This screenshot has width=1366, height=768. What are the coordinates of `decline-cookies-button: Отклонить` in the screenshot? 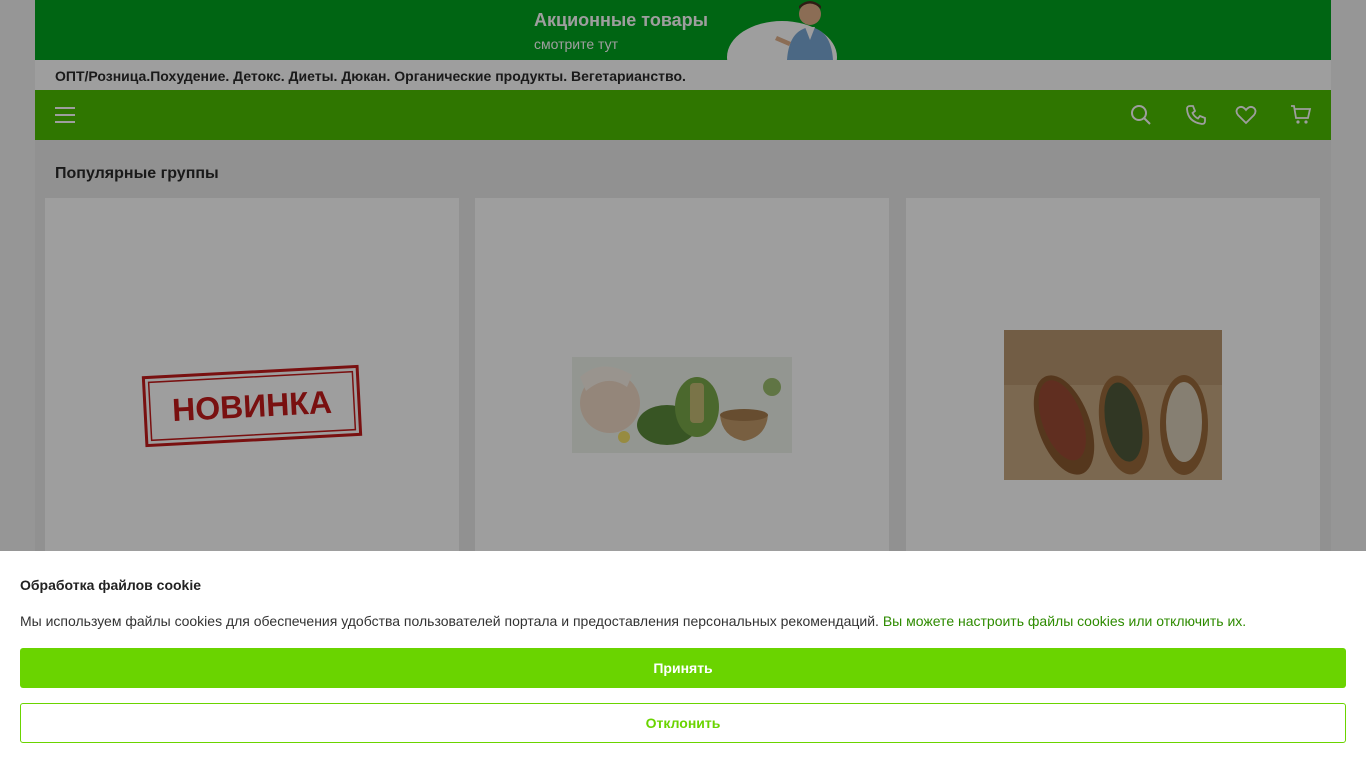 It's located at (683, 723).